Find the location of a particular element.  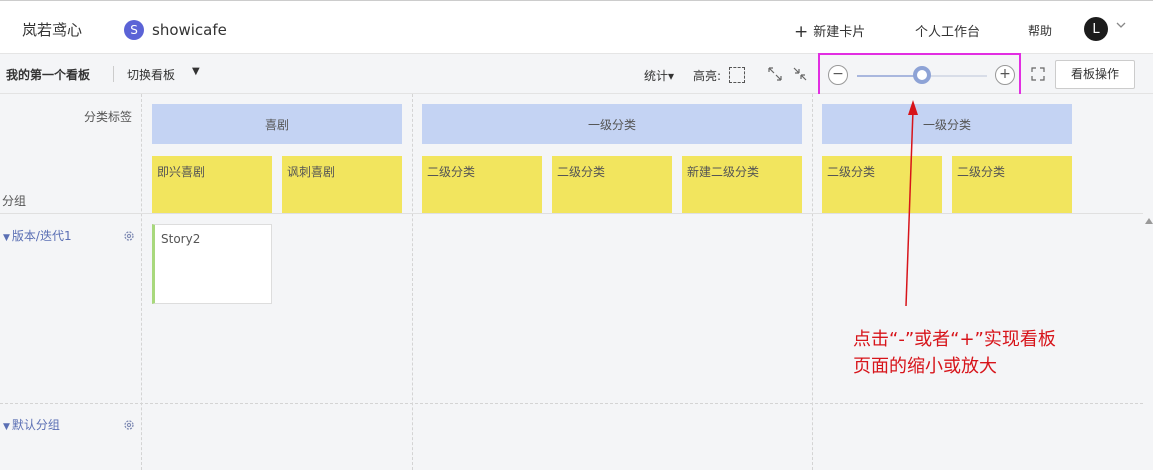

switch-board-button: 切换看板 is located at coordinates (151, 74).